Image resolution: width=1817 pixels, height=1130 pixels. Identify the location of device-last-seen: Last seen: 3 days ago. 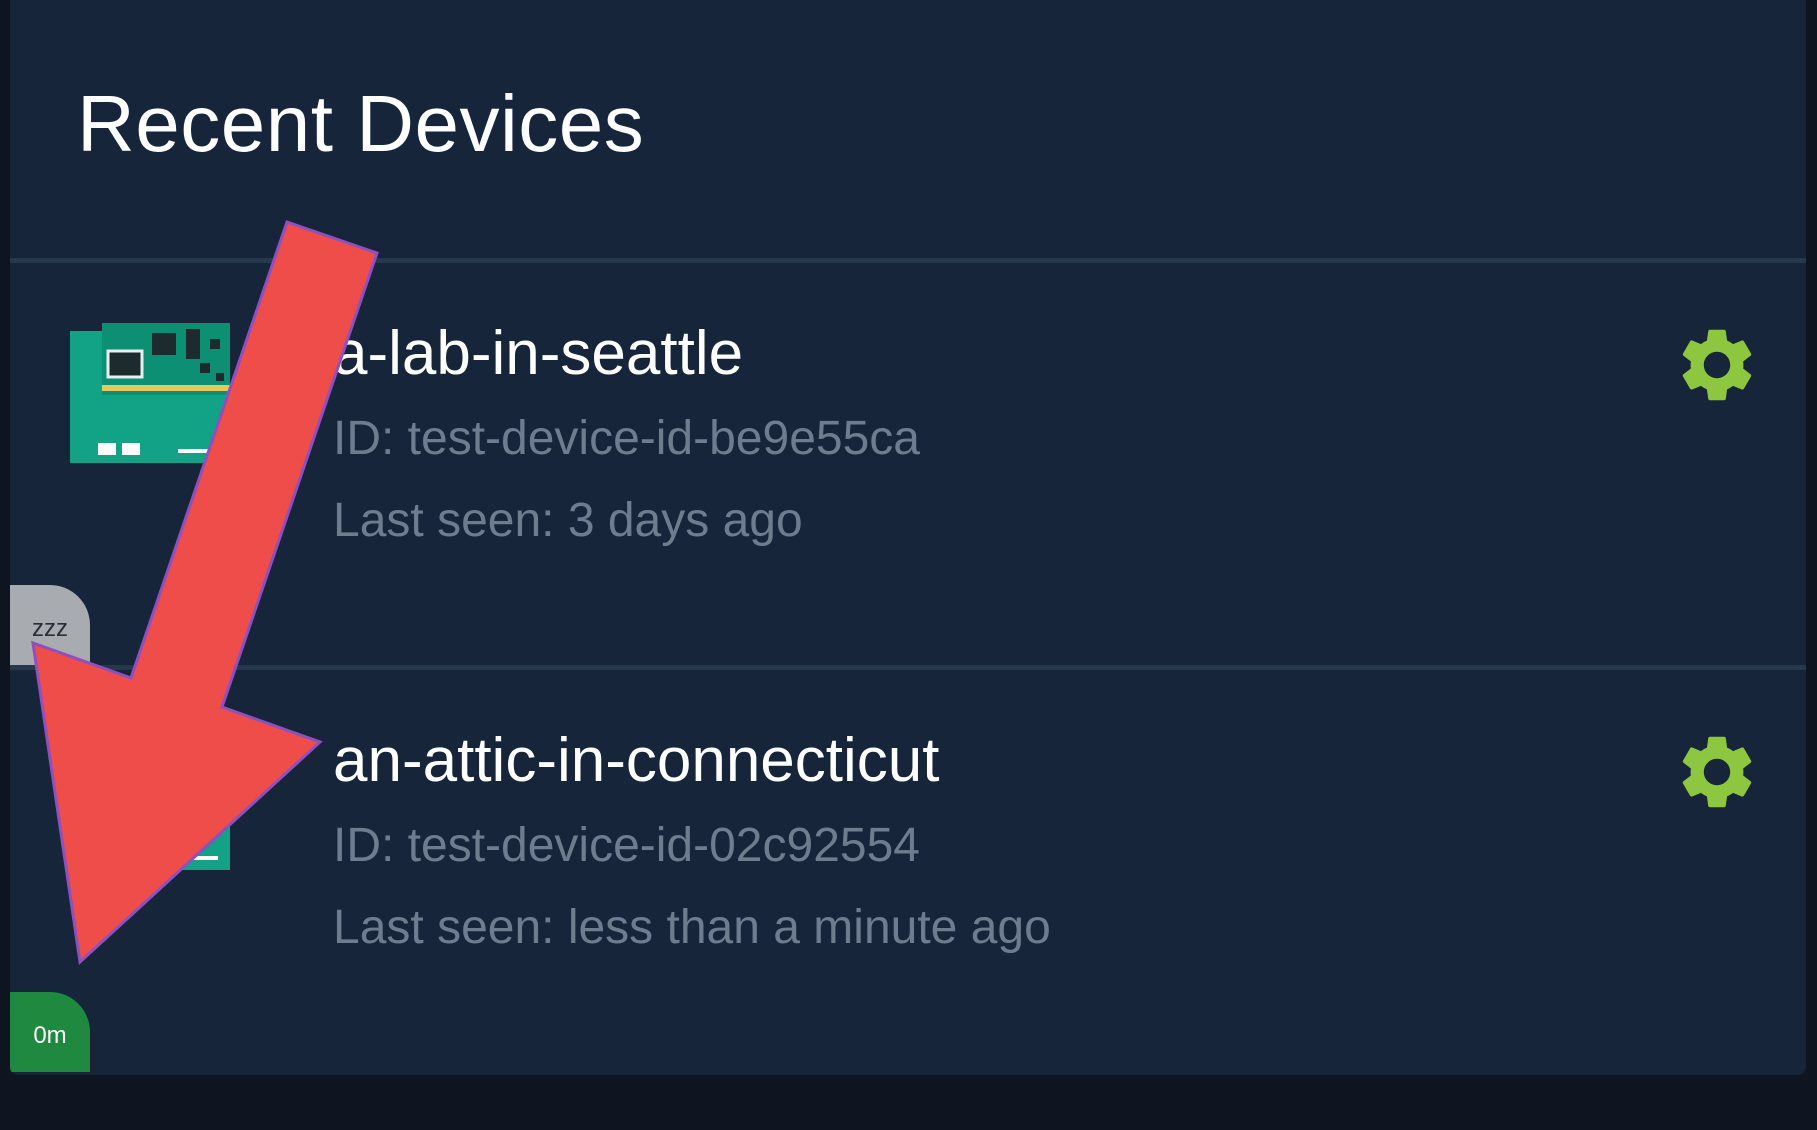
(568, 520).